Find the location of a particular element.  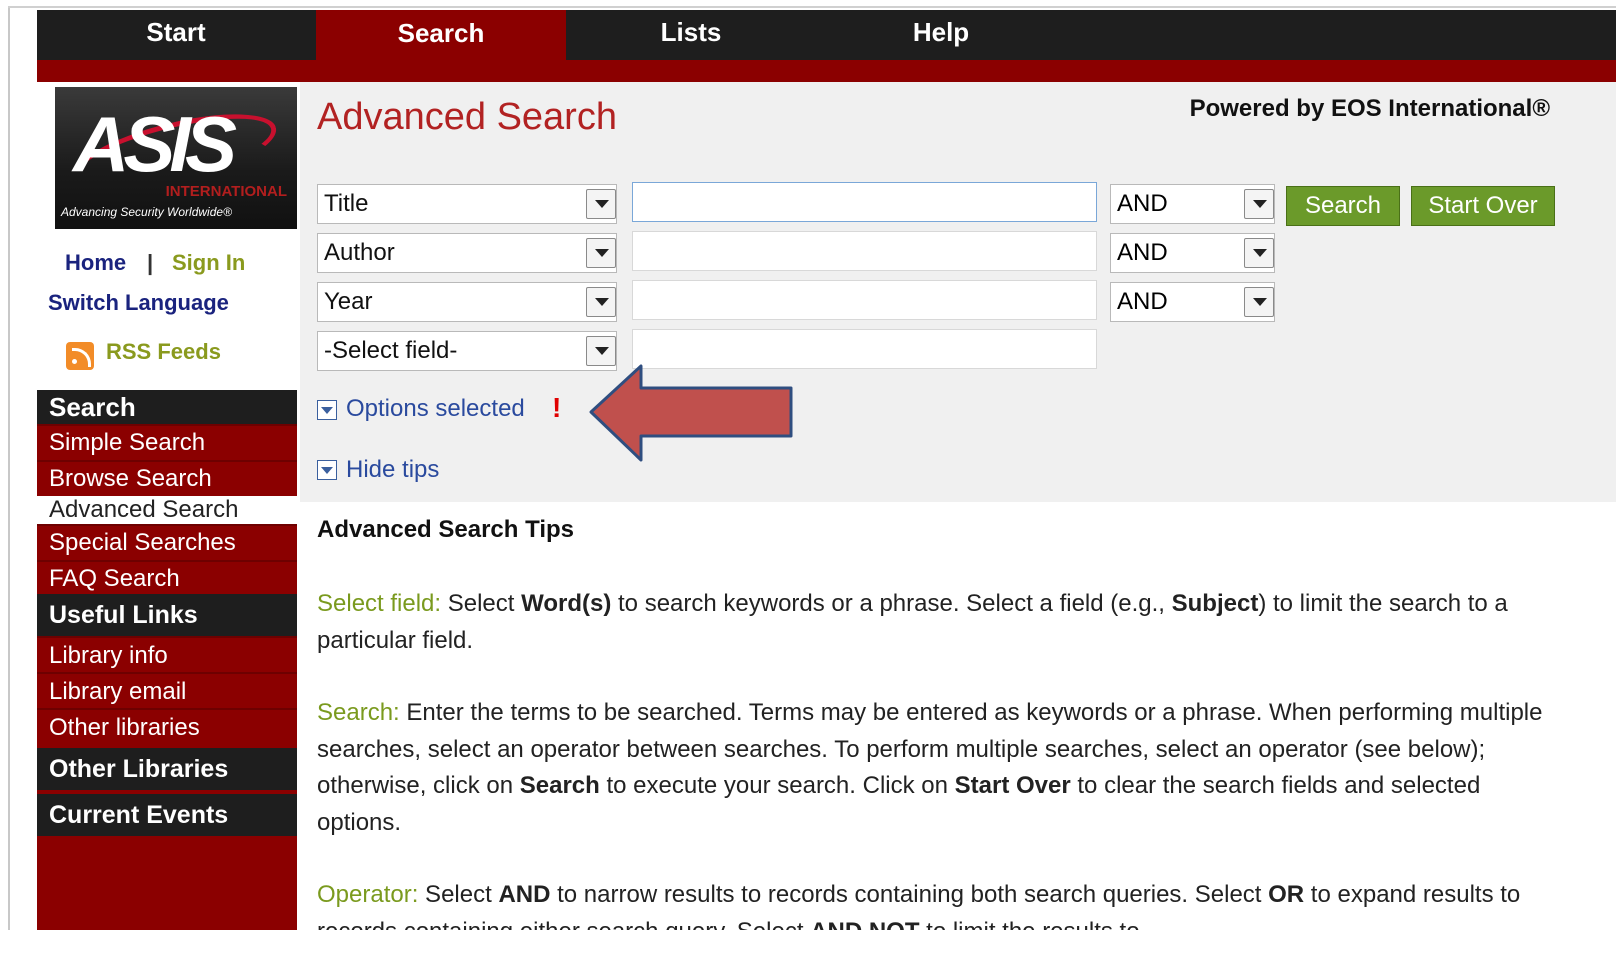

tips-heading: Advanced Search Tips is located at coordinates (445, 529).